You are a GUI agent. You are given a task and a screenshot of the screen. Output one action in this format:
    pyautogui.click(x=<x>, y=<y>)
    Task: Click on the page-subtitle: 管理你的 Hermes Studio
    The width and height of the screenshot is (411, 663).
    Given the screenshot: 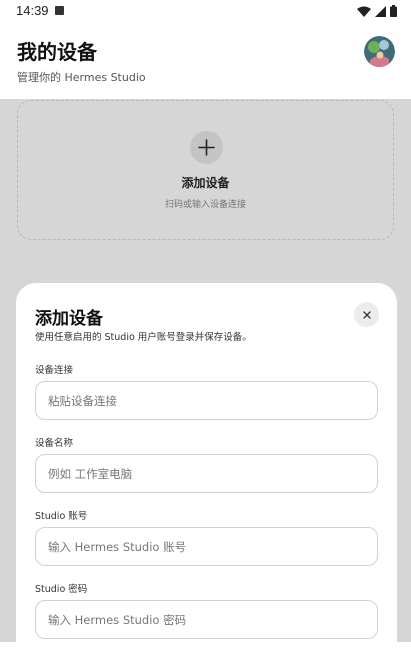 What is the action you would take?
    pyautogui.click(x=81, y=77)
    